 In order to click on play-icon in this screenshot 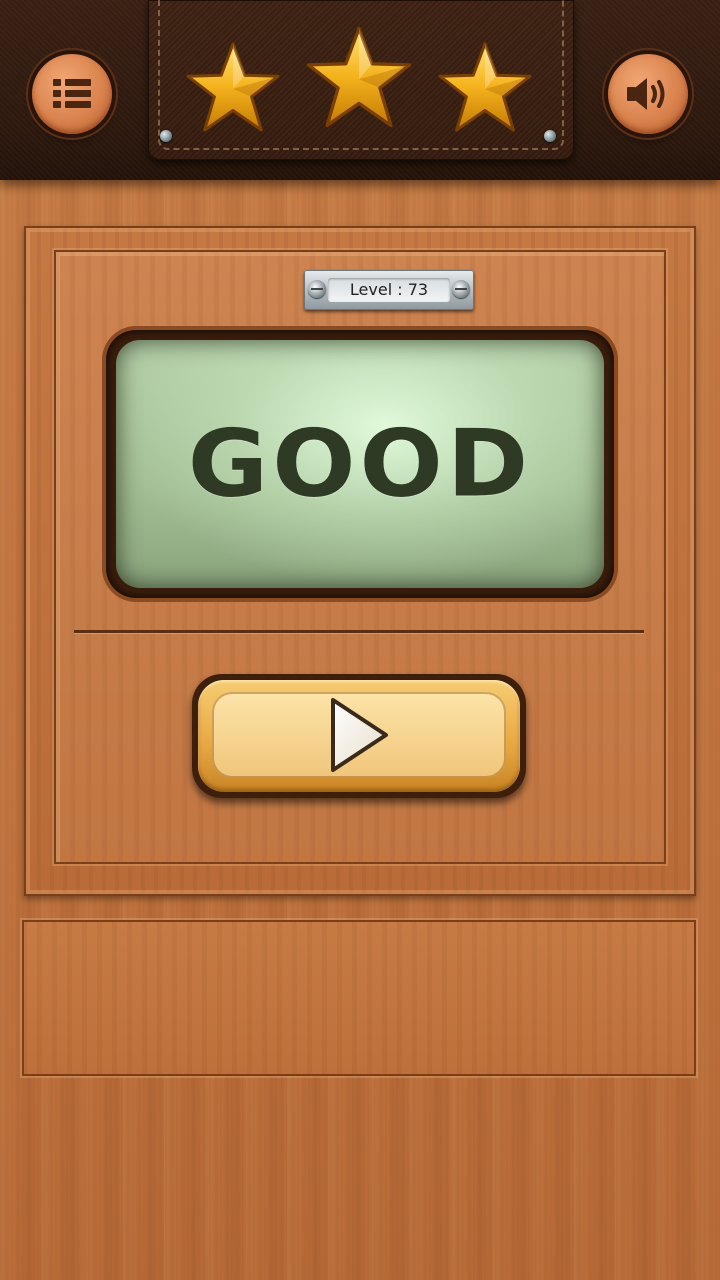, I will do `click(359, 735)`.